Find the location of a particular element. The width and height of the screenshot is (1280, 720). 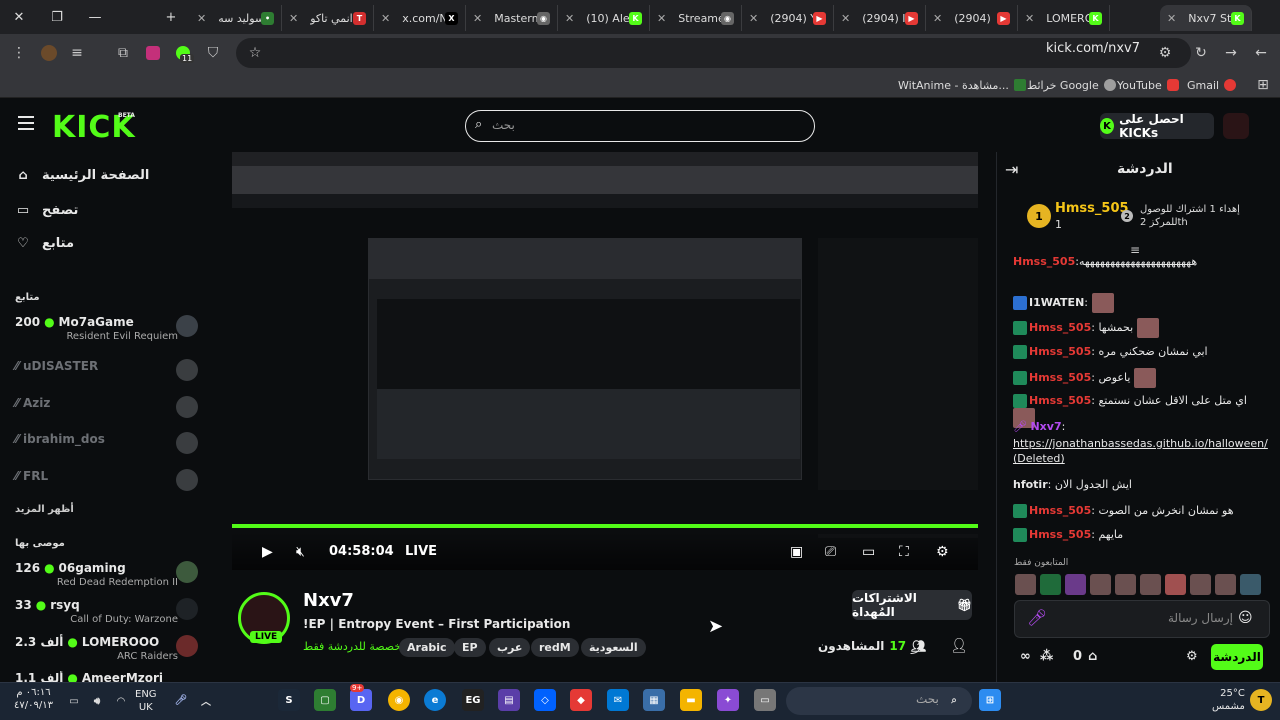

recommended-channel-lomerooo: 2.3 ألف ● LOMEROOO ARC Raiders is located at coordinates (107, 648).